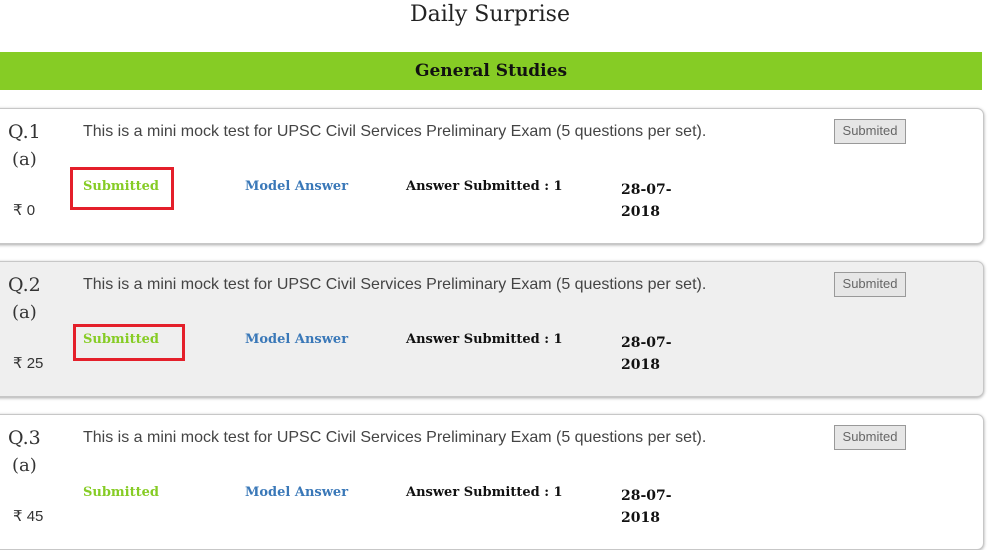 Image resolution: width=996 pixels, height=550 pixels. I want to click on question-number: Q.3, so click(24, 438).